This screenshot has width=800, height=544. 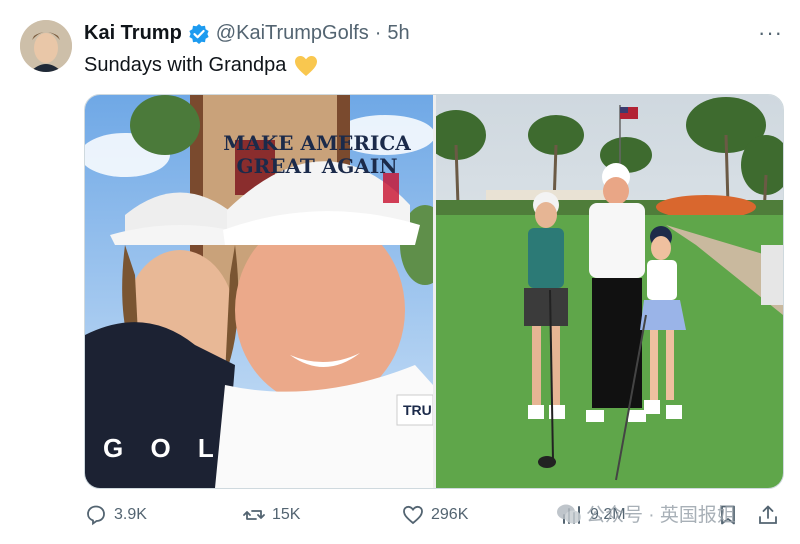 I want to click on repost-button: 15K, so click(x=271, y=515).